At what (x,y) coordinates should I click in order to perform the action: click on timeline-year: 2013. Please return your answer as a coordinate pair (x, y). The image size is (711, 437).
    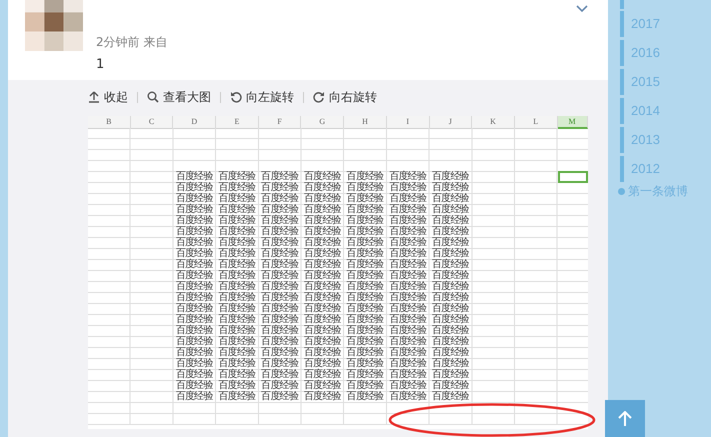
    Looking at the image, I should click on (645, 139).